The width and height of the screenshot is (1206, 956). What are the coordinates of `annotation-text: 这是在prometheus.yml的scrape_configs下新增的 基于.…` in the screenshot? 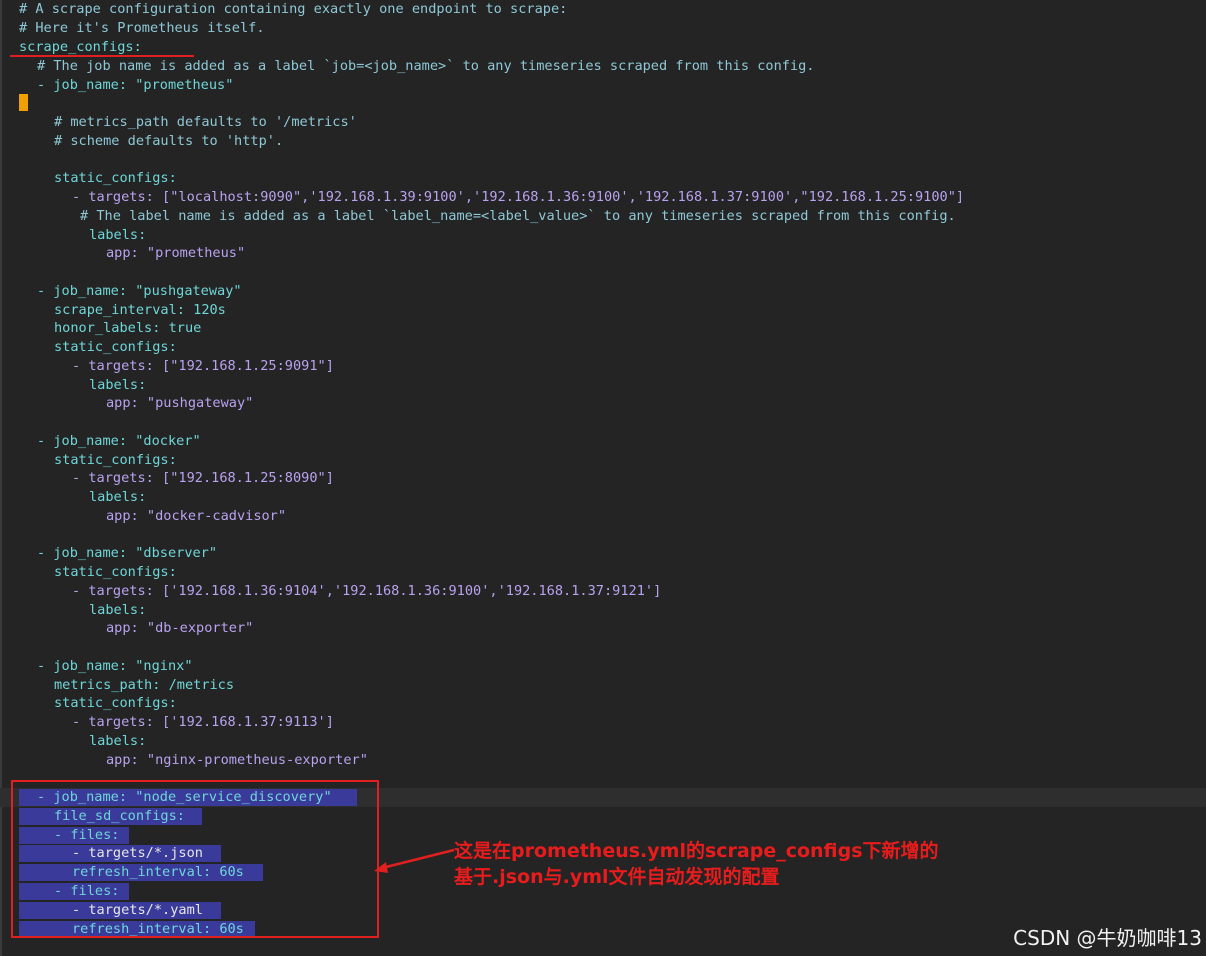 It's located at (696, 864).